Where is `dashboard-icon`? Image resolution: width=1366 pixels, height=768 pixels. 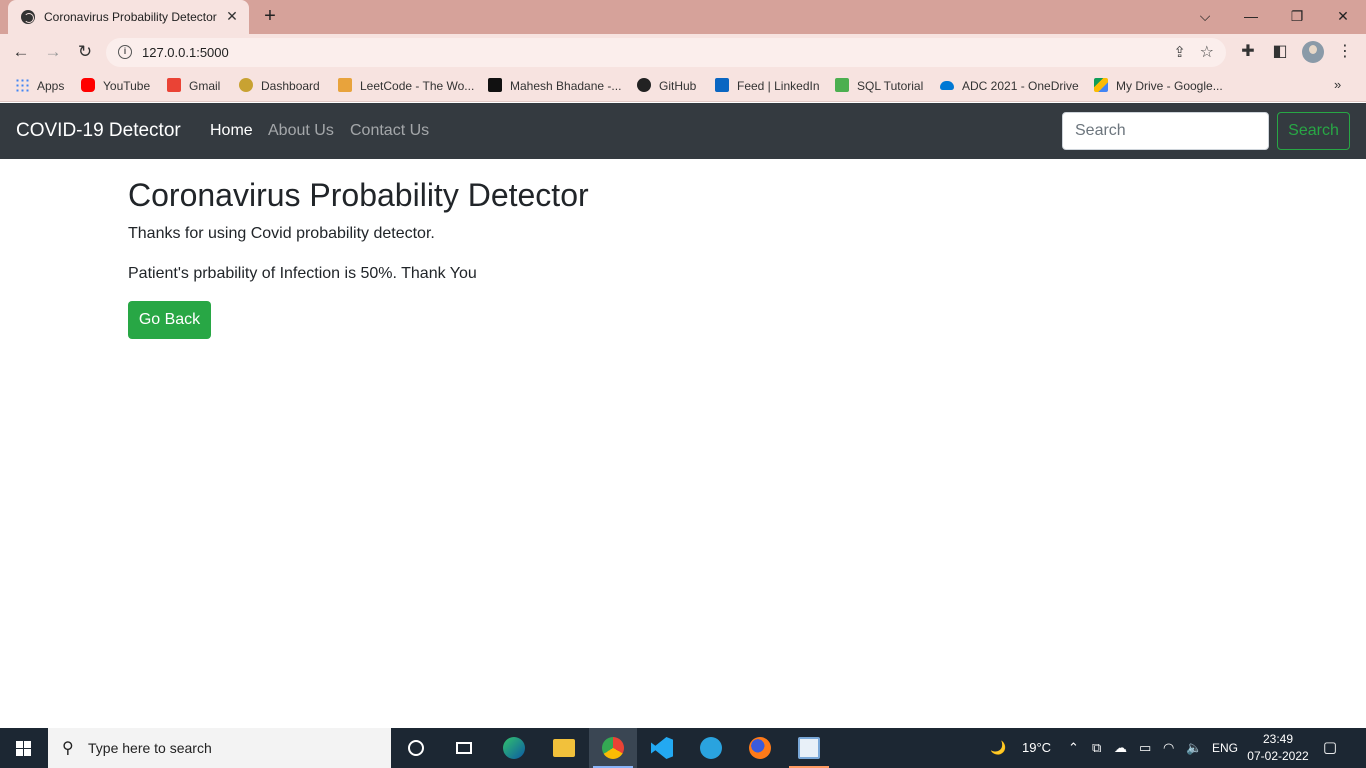
dashboard-icon is located at coordinates (246, 85).